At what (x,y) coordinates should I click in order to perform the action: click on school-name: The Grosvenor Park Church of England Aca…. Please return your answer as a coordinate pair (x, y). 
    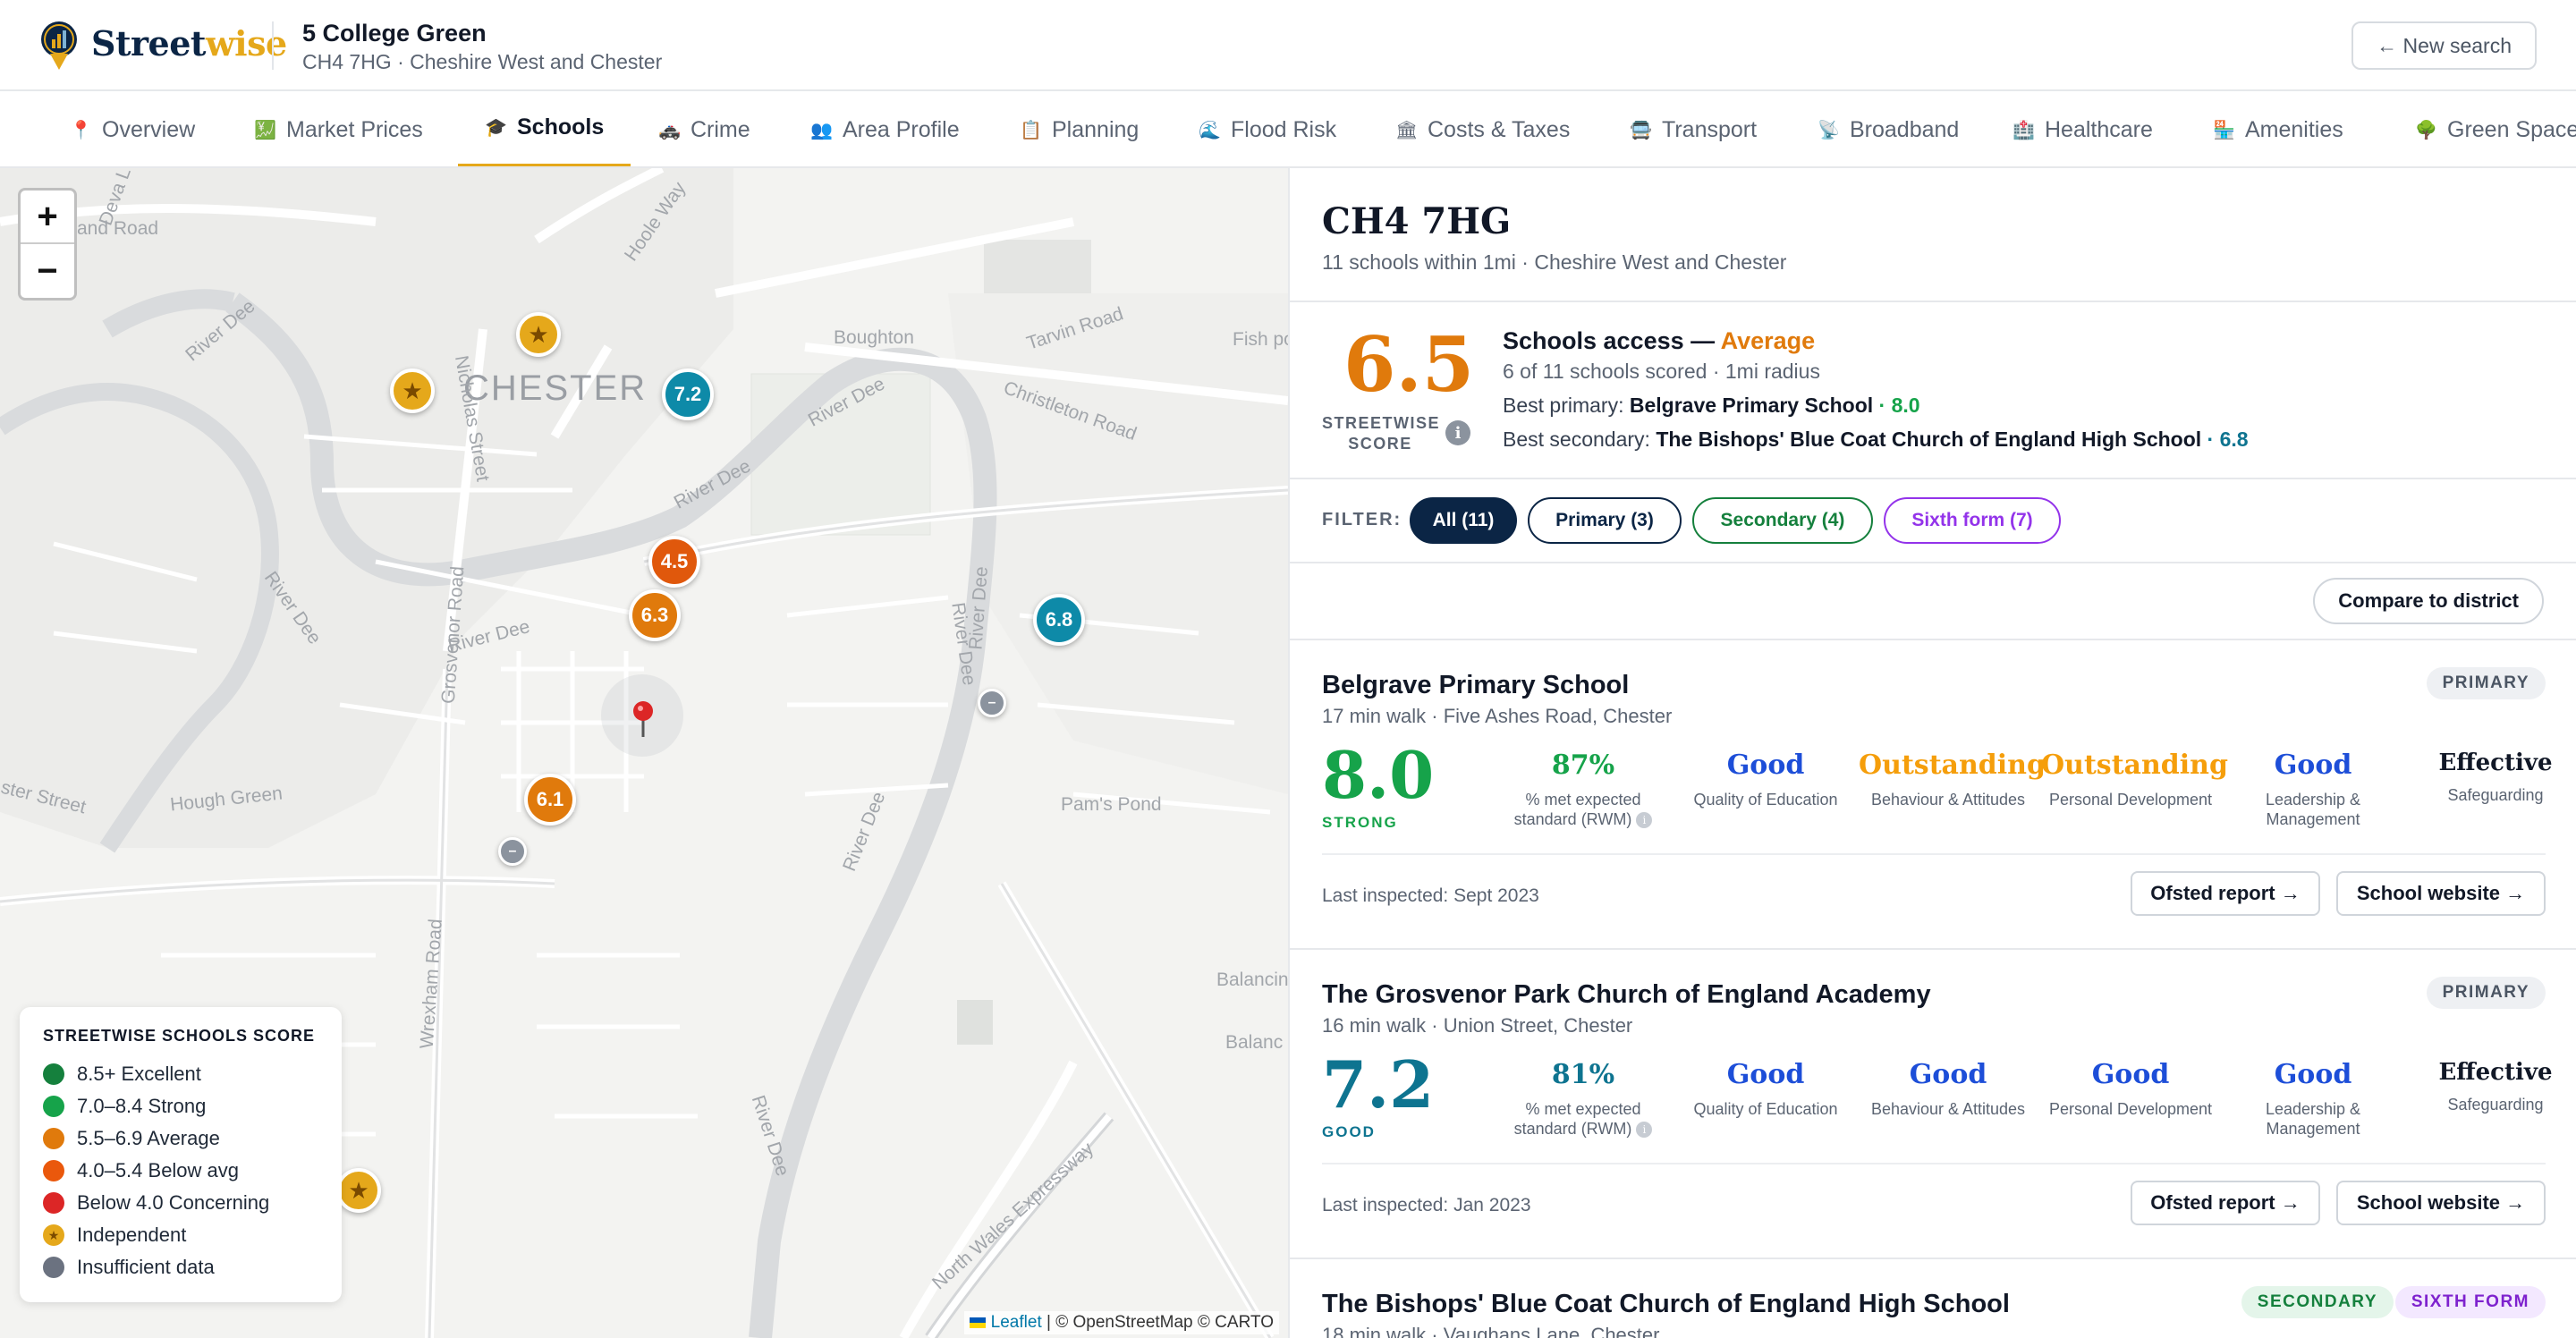
    Looking at the image, I should click on (1626, 995).